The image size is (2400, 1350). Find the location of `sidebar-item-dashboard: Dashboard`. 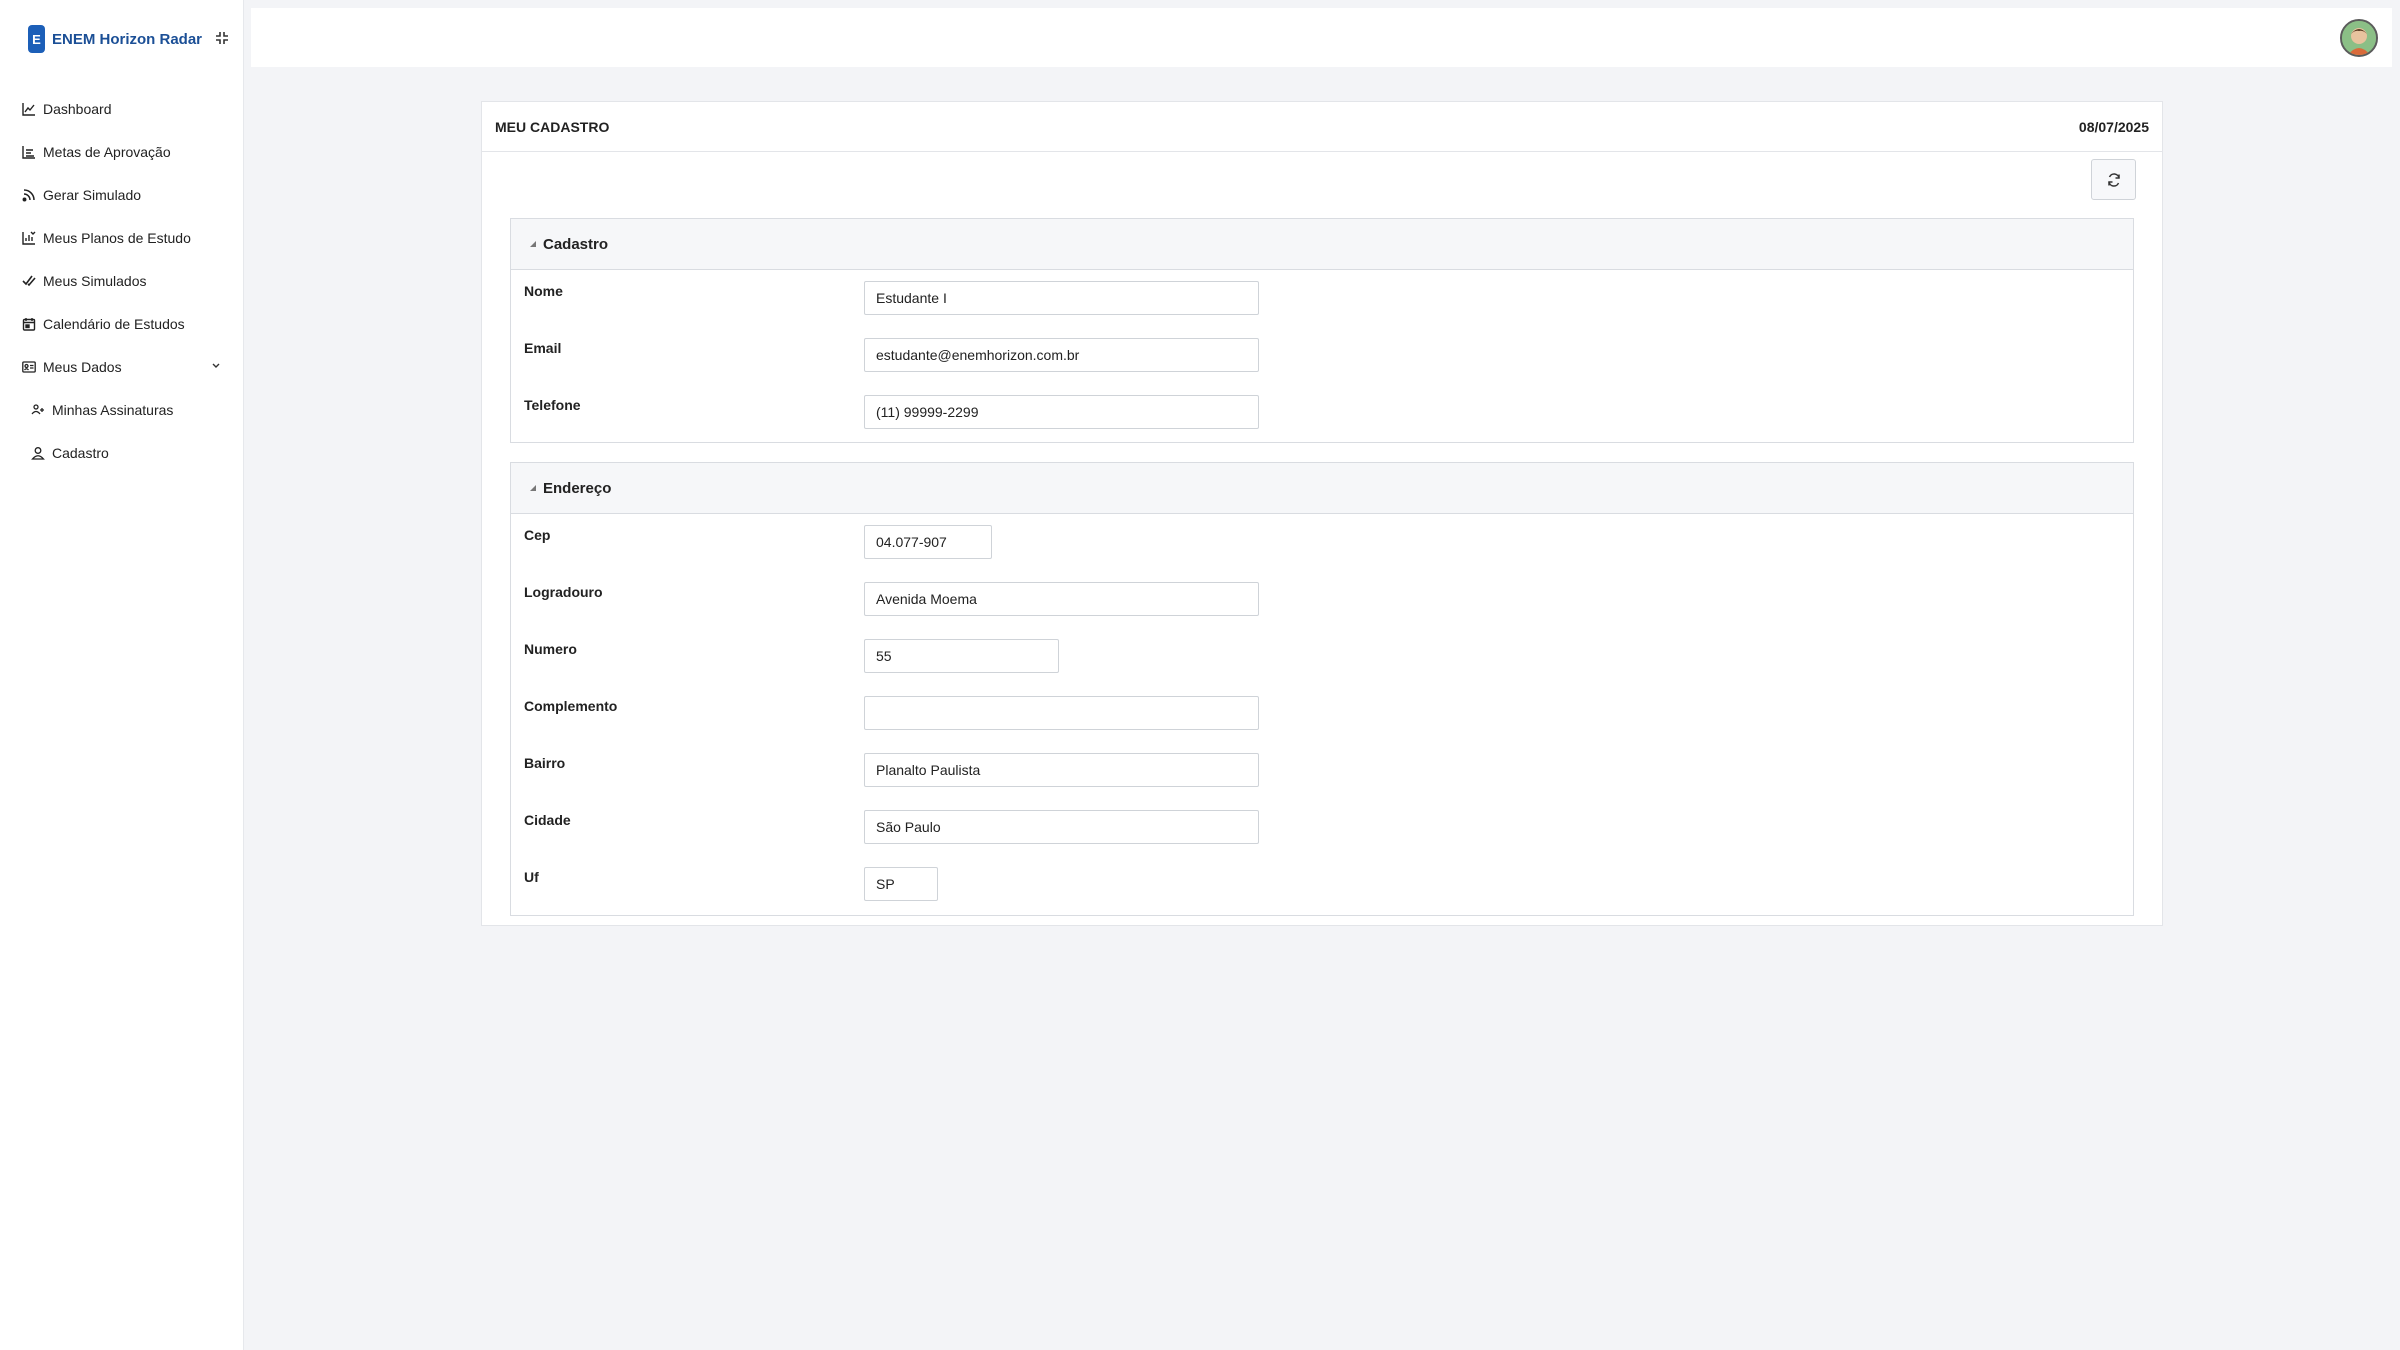

sidebar-item-dashboard: Dashboard is located at coordinates (122, 108).